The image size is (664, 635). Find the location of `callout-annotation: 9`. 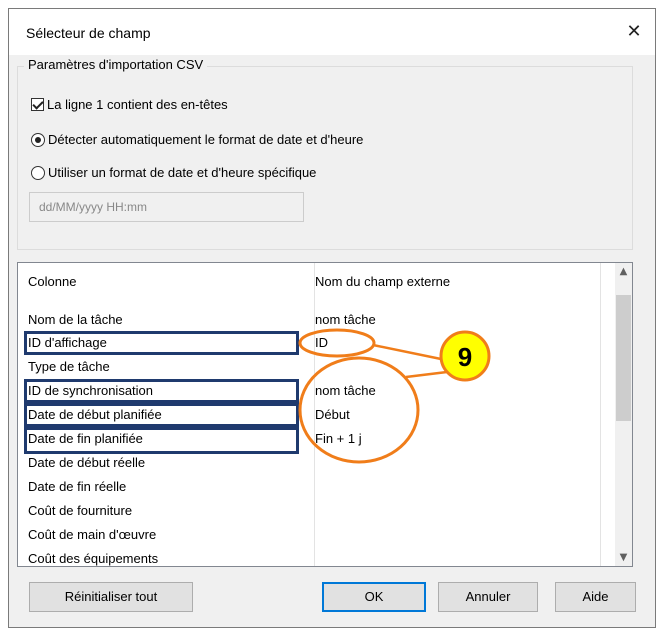

callout-annotation: 9 is located at coordinates (394, 396).